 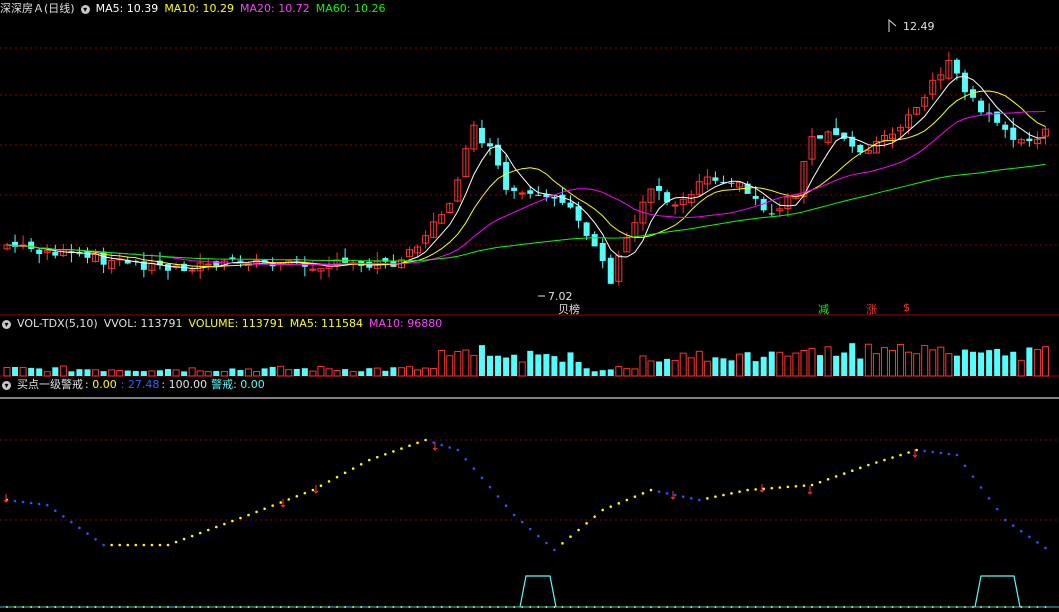 I want to click on sell-arrow-icon, so click(x=316, y=489).